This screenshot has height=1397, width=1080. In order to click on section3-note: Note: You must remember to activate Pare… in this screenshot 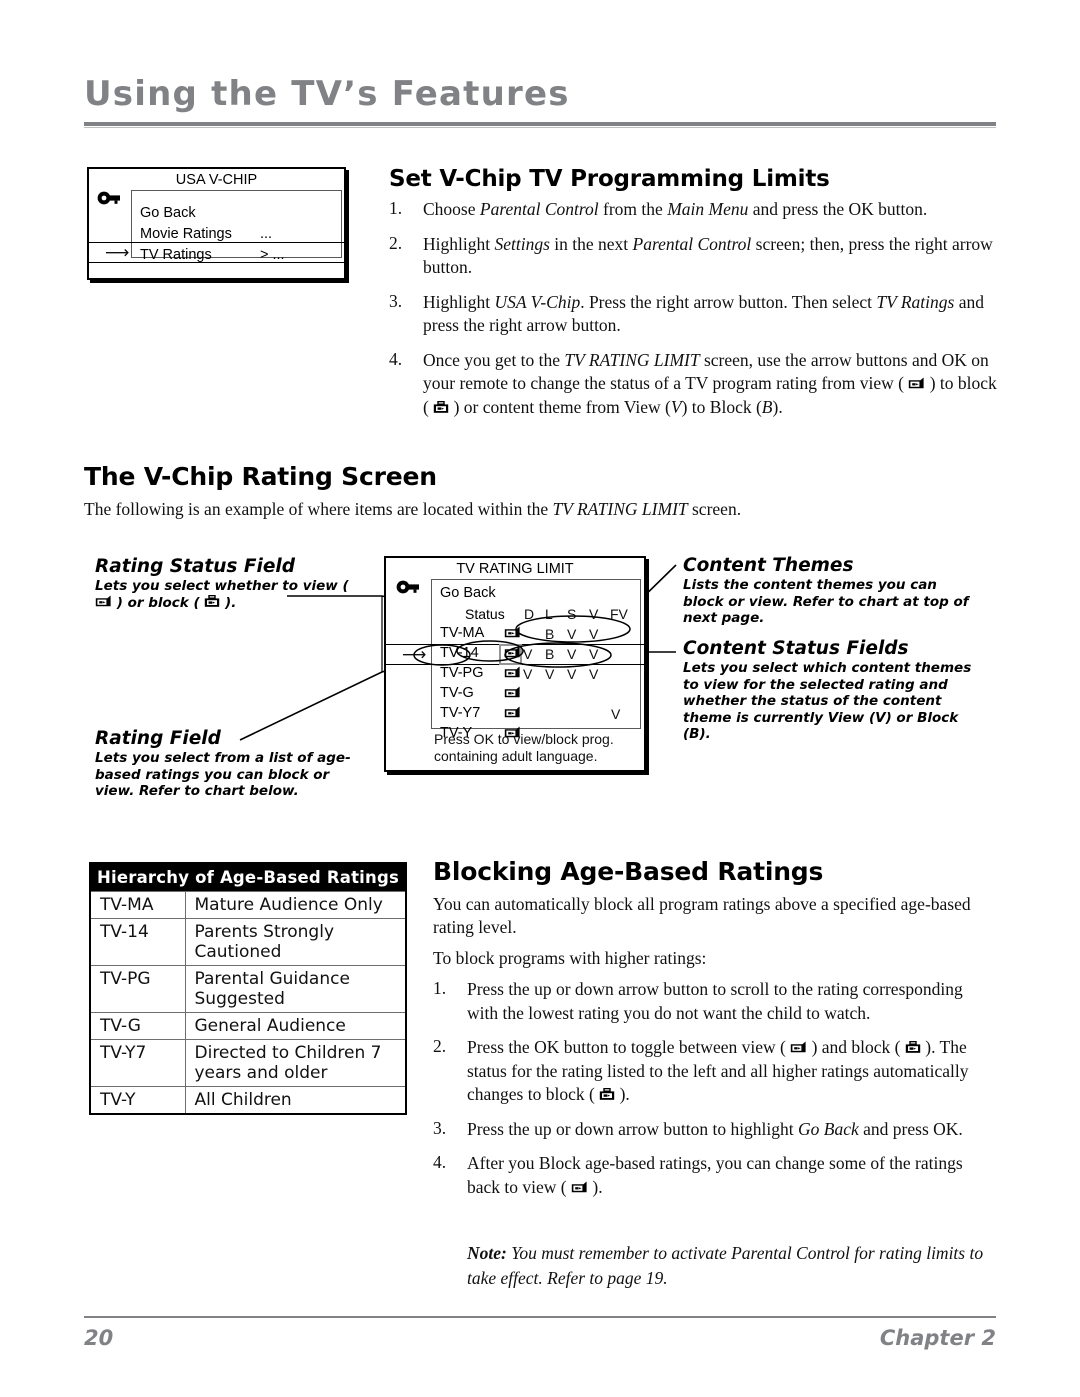, I will do `click(727, 1266)`.